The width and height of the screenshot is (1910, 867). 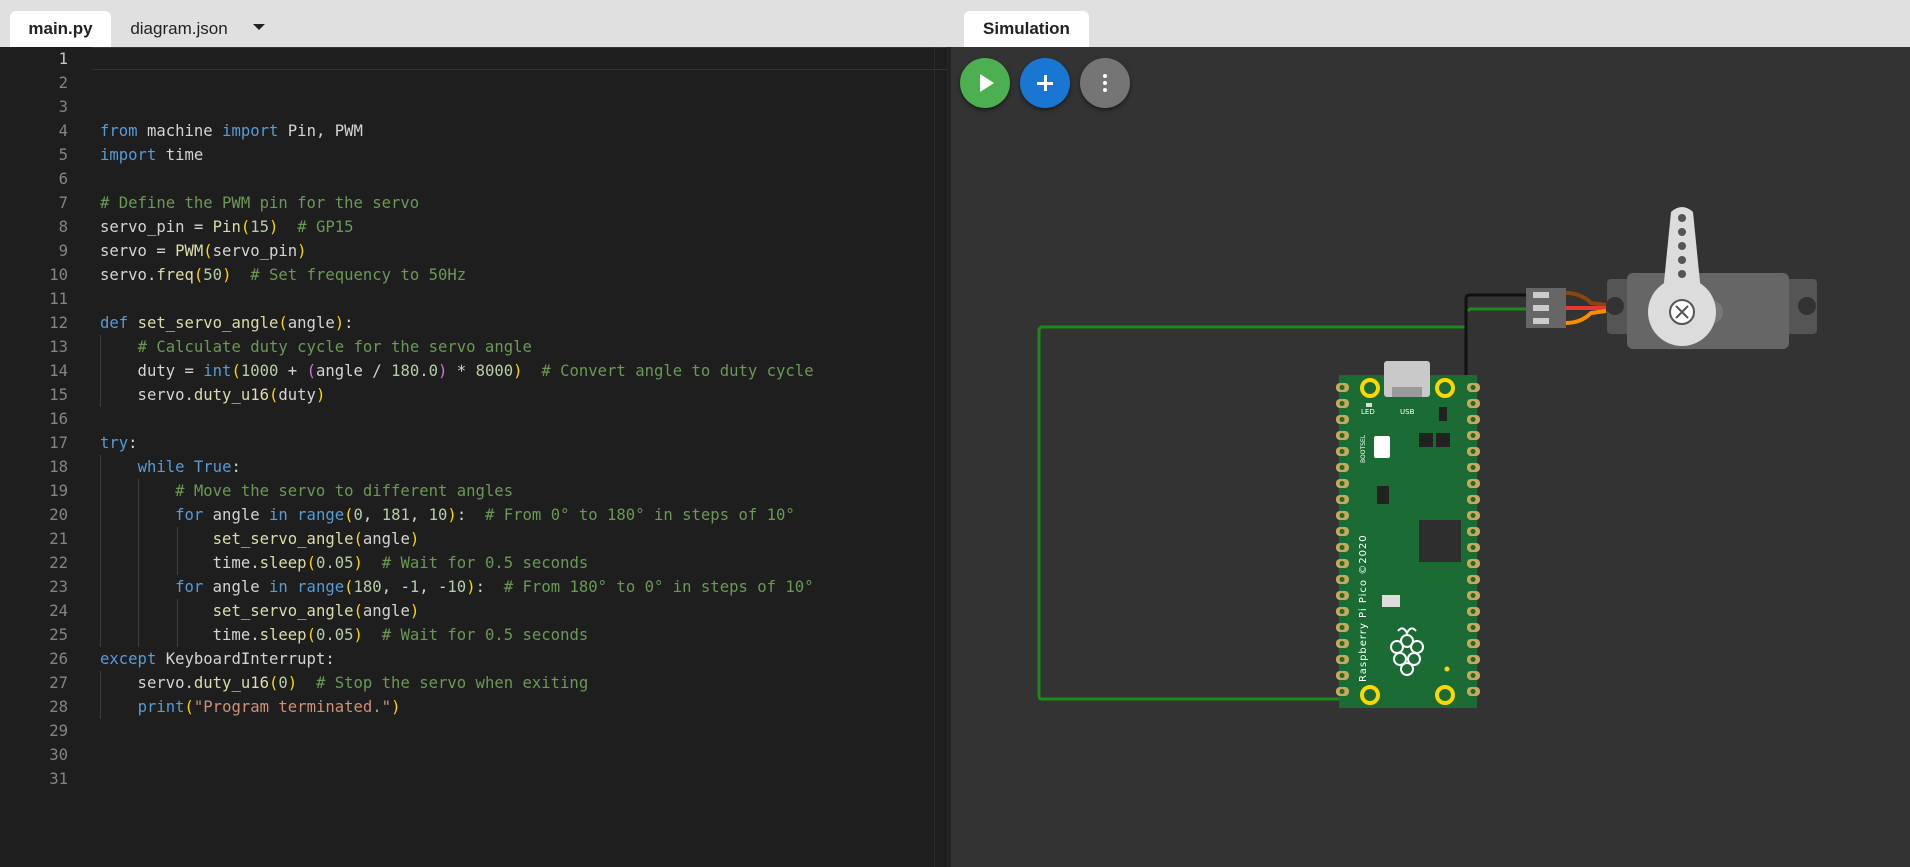 What do you see at coordinates (344, 635) in the screenshot?
I see `code-text: time.sleep(0.05) # Wait for 0.5 seconds` at bounding box center [344, 635].